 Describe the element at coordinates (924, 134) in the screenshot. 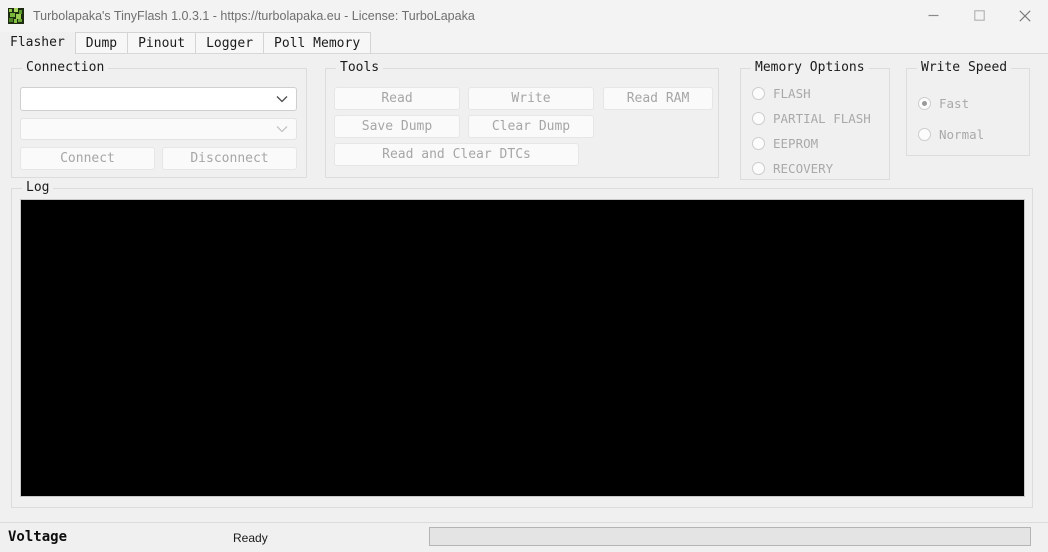

I see `radio-mark-normal` at that location.